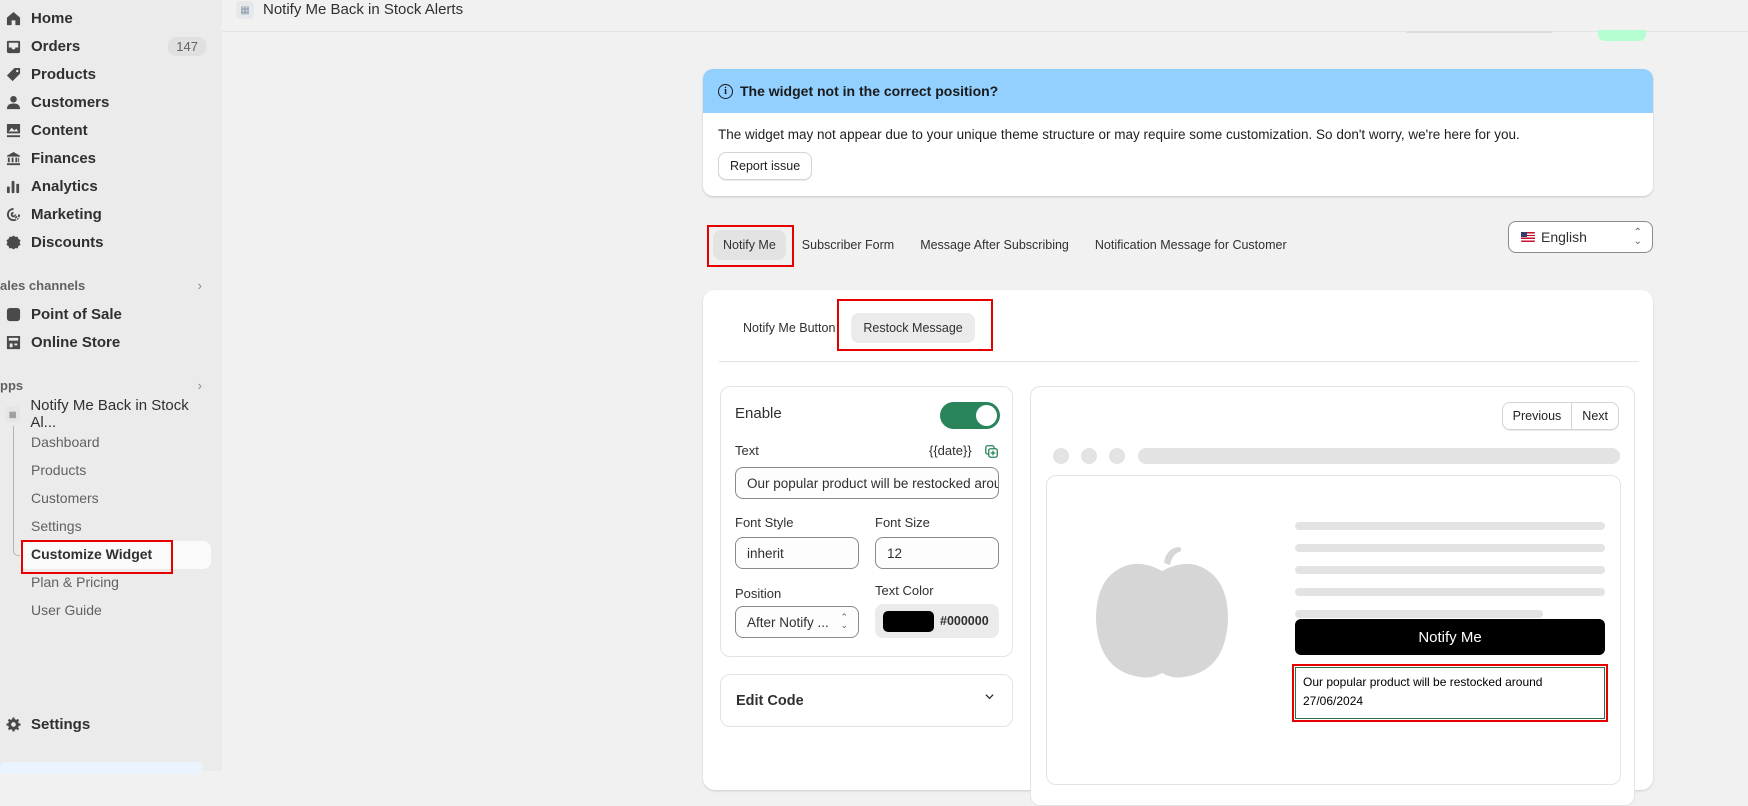  What do you see at coordinates (1450, 637) in the screenshot?
I see `preview-notify-me-button: Notify Me` at bounding box center [1450, 637].